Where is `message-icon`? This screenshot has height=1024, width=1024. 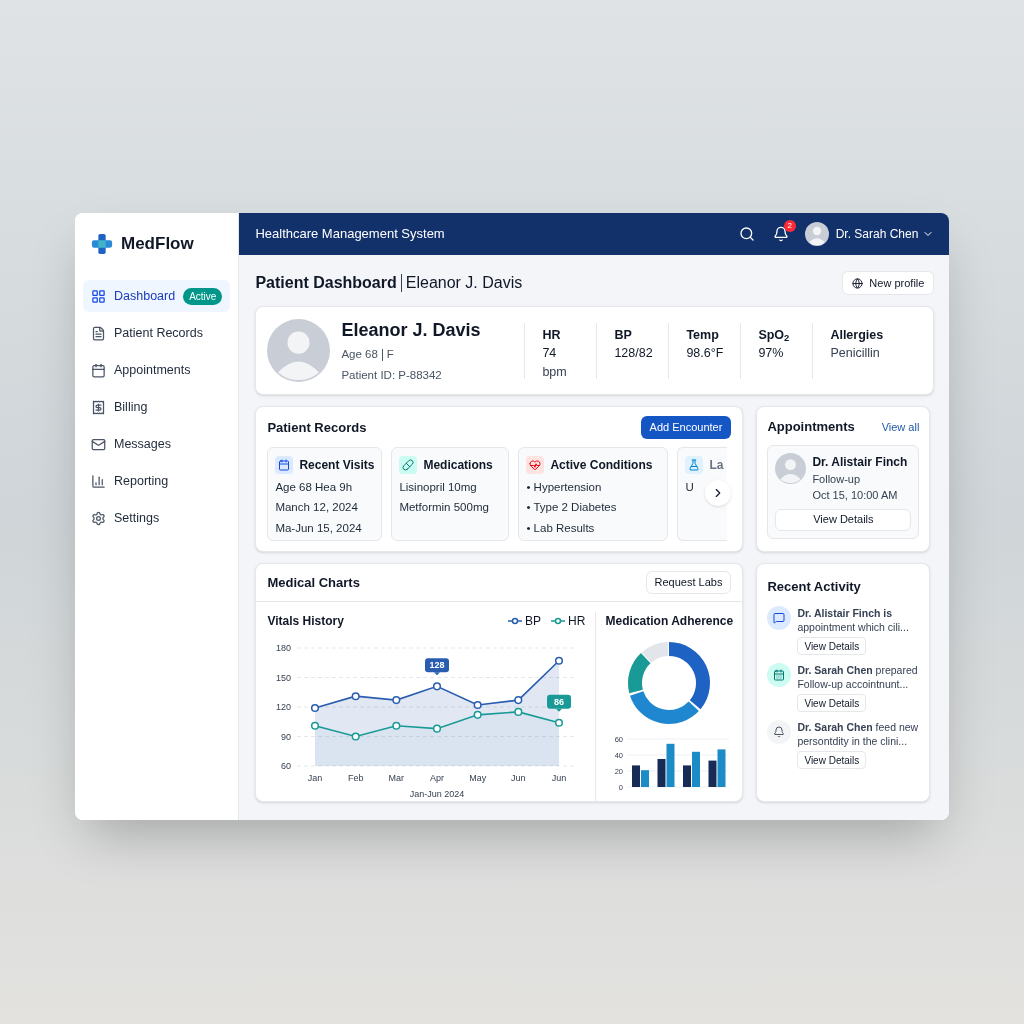
message-icon is located at coordinates (779, 618).